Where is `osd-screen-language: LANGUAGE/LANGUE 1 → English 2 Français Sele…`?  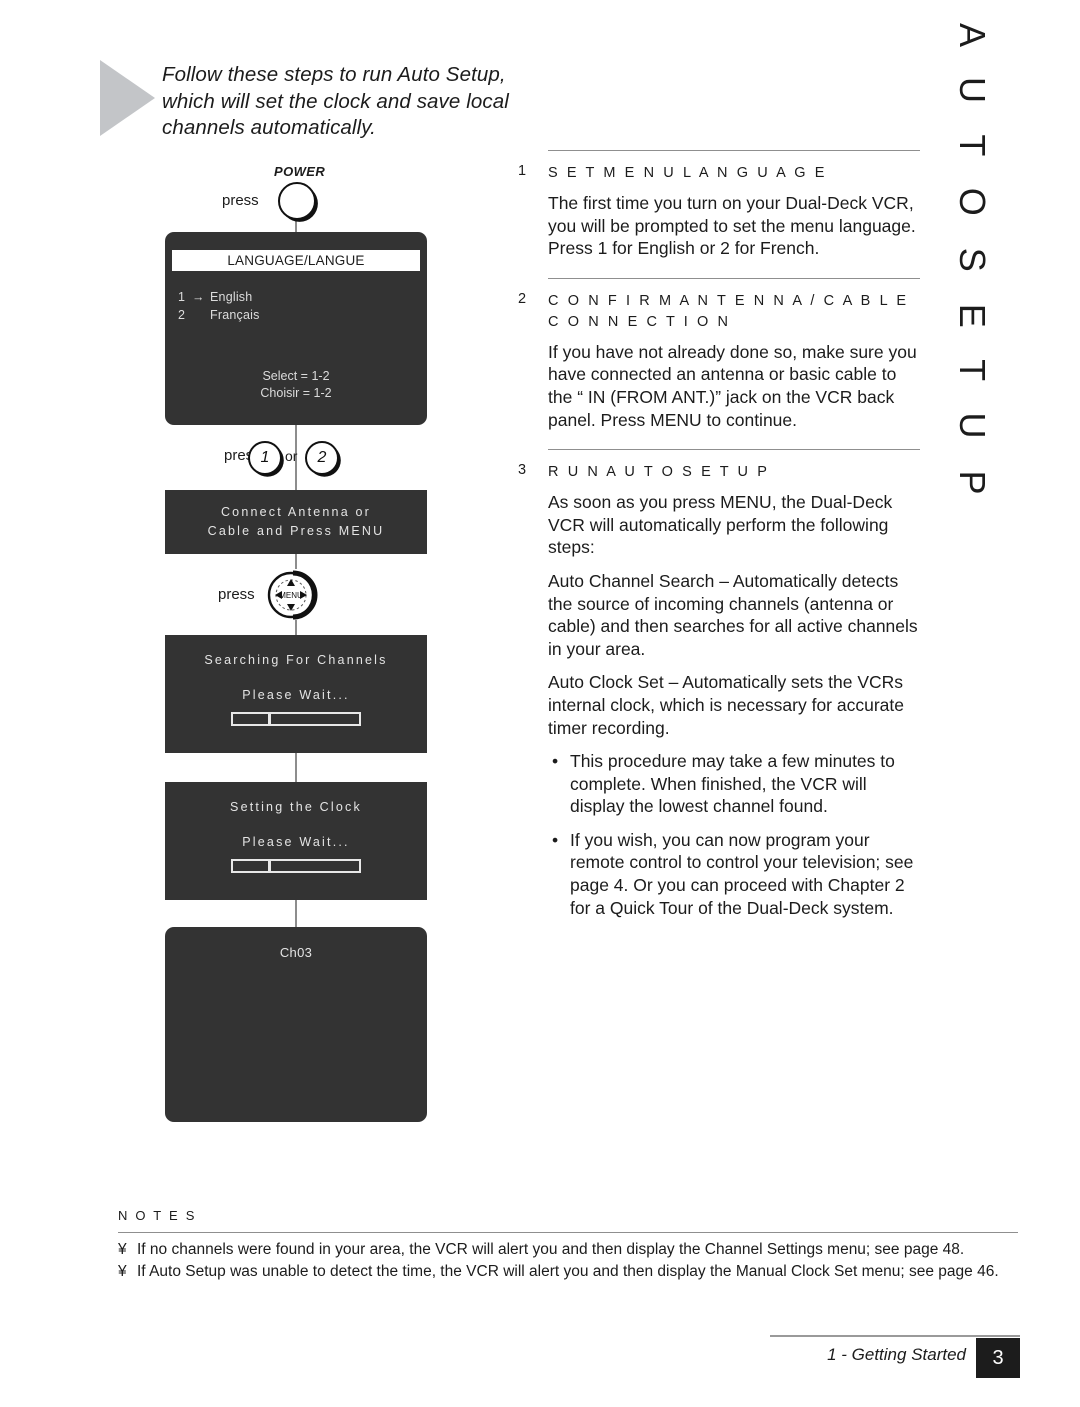 osd-screen-language: LANGUAGE/LANGUE 1 → English 2 Français Sele… is located at coordinates (296, 328).